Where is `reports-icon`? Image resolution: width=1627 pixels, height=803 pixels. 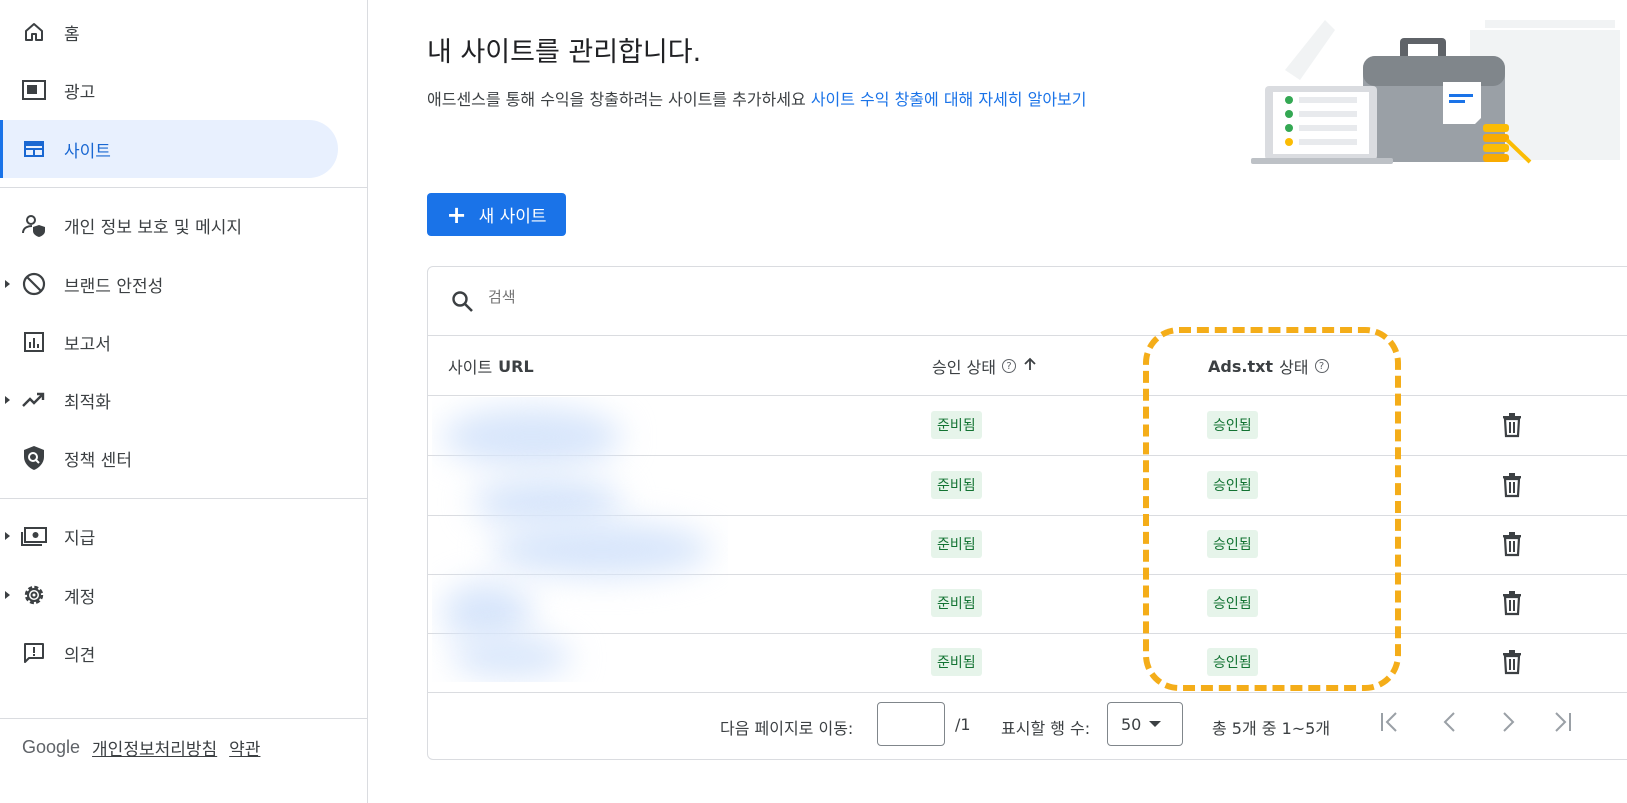
reports-icon is located at coordinates (34, 342).